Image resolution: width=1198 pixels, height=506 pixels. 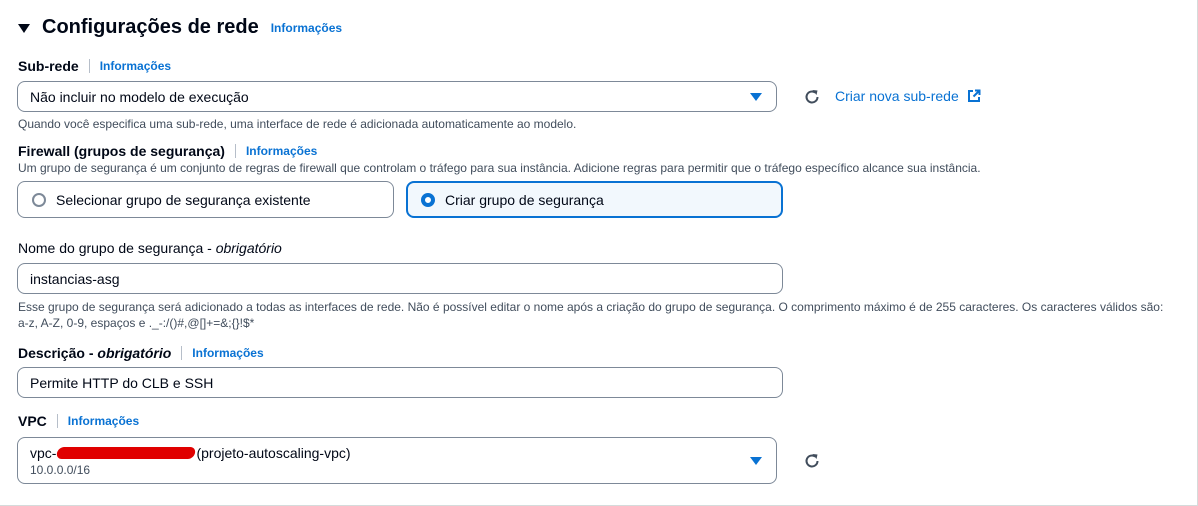 What do you see at coordinates (32, 421) in the screenshot?
I see `vpc-label: VPC` at bounding box center [32, 421].